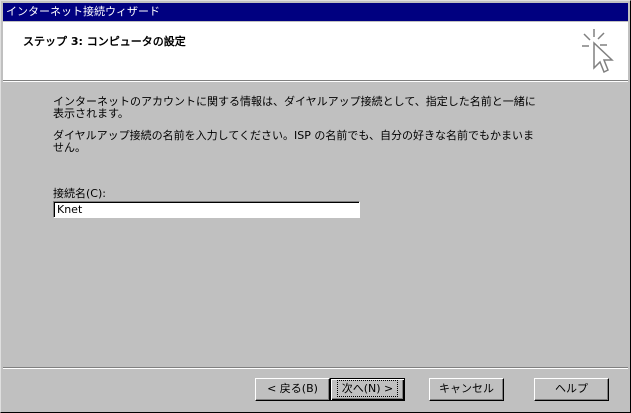 The height and width of the screenshot is (413, 631). I want to click on cancel-button: キャンセル, so click(466, 389).